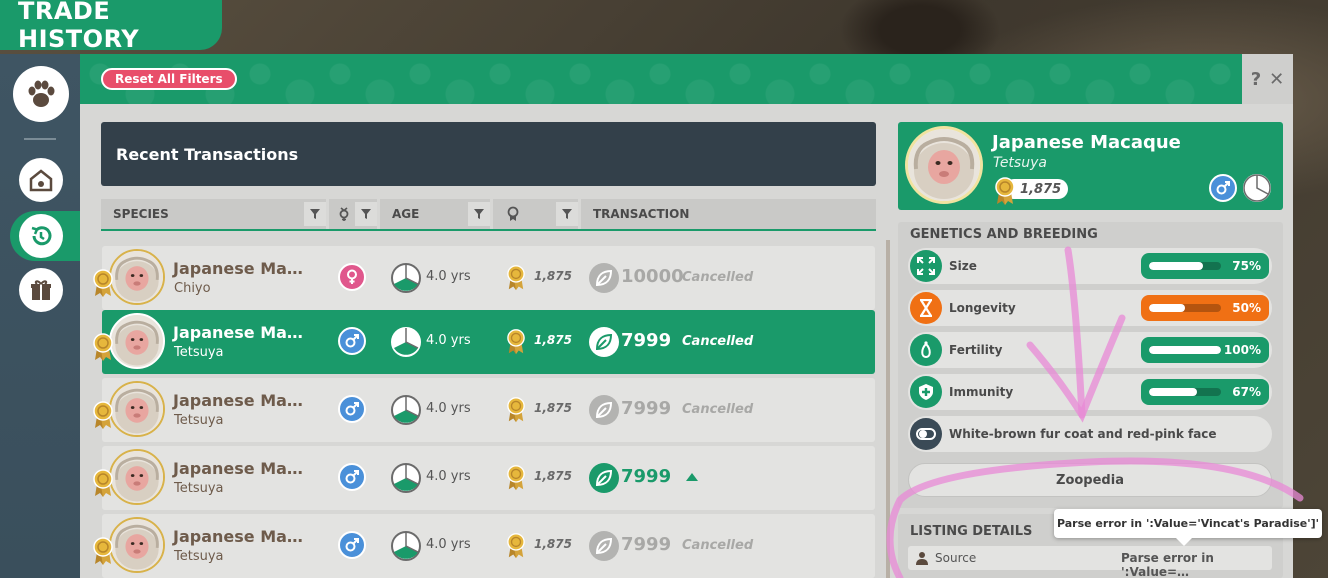 The image size is (1328, 578). I want to click on window-header: Reset All Filters, so click(661, 79).